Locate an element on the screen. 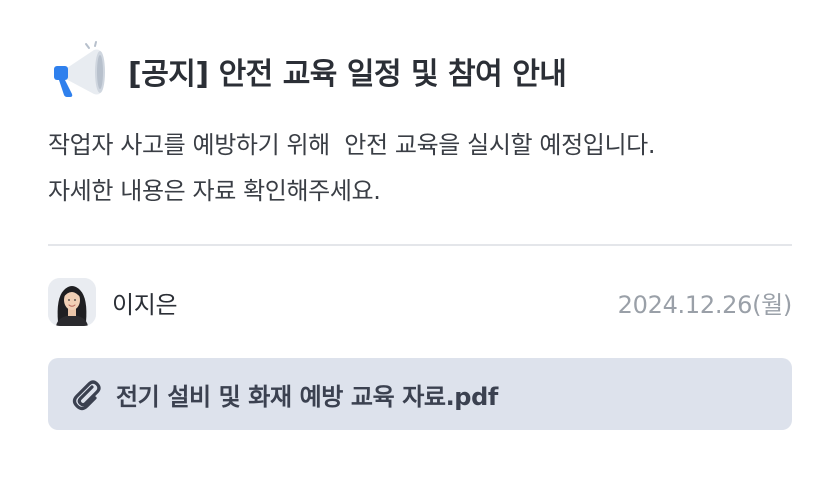  notice-body-line: 자세한 내용은 자료 확인해주세요. is located at coordinates (214, 191).